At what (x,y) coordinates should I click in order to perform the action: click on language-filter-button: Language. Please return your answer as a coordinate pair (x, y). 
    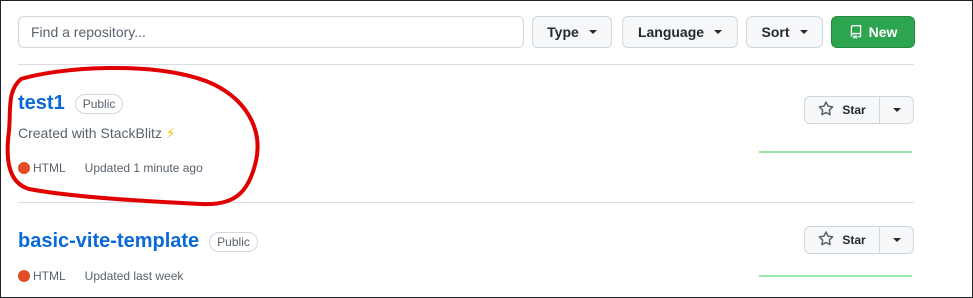
    Looking at the image, I should click on (680, 32).